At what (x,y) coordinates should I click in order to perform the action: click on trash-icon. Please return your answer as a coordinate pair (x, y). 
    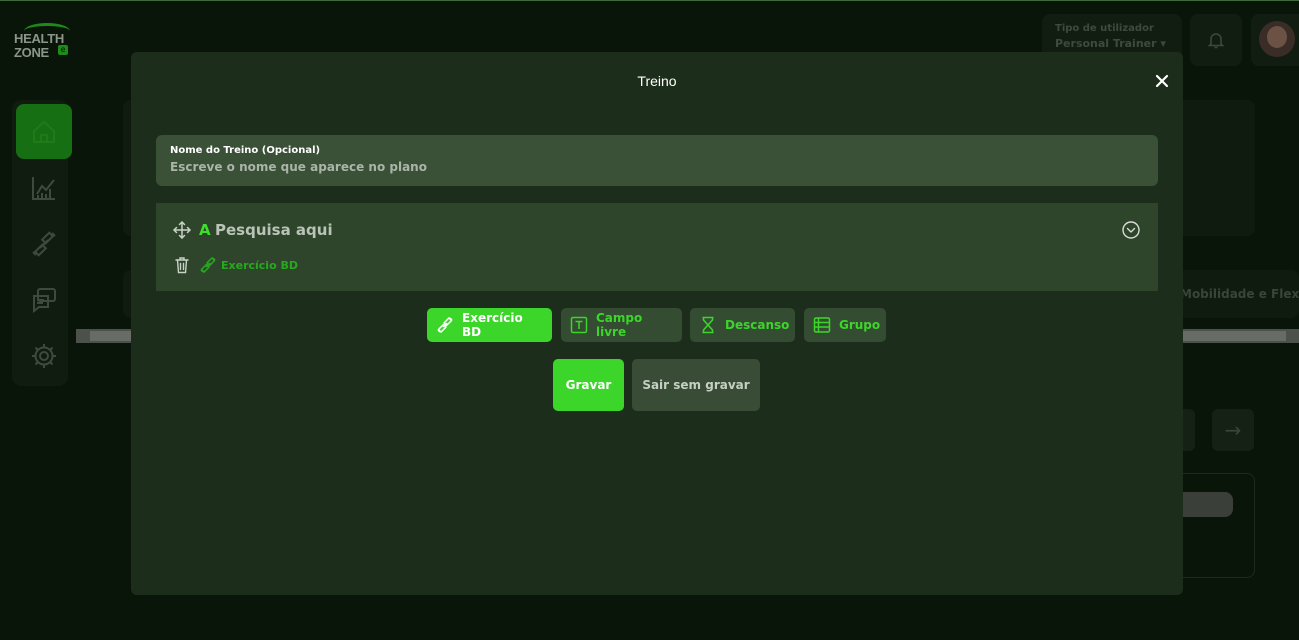
    Looking at the image, I should click on (182, 265).